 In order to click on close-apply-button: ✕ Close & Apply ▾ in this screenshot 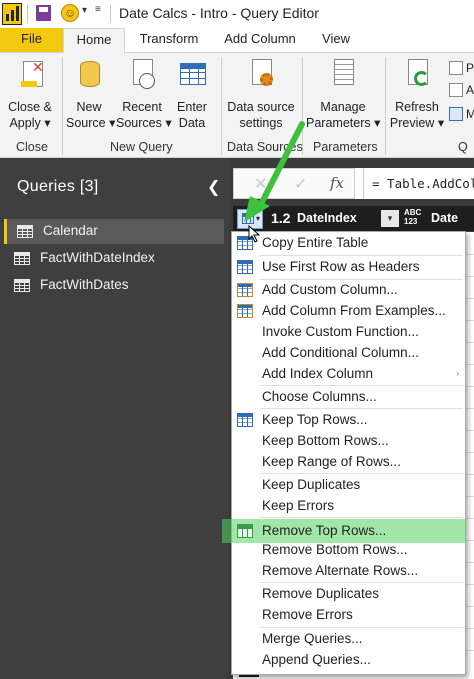, I will do `click(30, 94)`.